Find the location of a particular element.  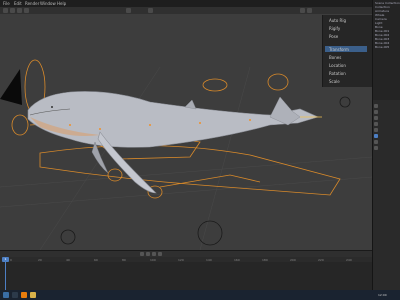

tool-tab-icon is located at coordinates (376, 106).